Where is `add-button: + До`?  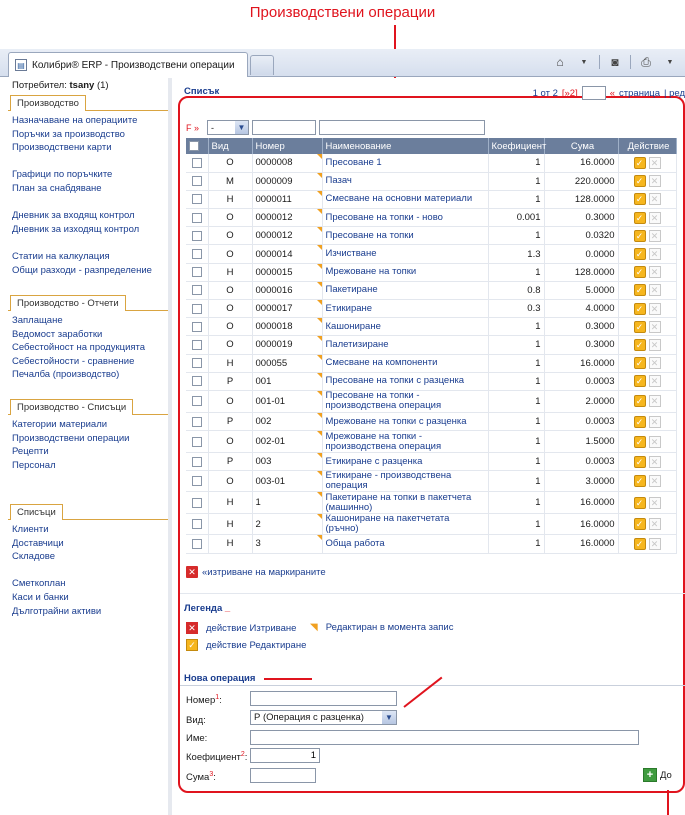
add-button: + До is located at coordinates (657, 775).